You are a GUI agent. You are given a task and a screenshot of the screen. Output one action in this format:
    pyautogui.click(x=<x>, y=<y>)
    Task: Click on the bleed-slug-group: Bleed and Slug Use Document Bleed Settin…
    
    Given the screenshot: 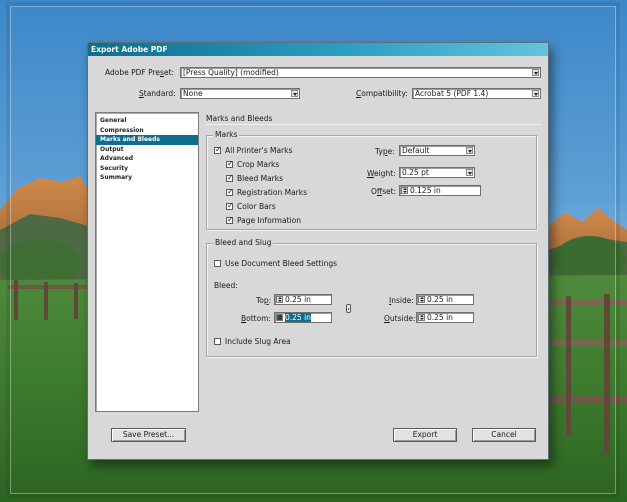 What is the action you would take?
    pyautogui.click(x=371, y=297)
    